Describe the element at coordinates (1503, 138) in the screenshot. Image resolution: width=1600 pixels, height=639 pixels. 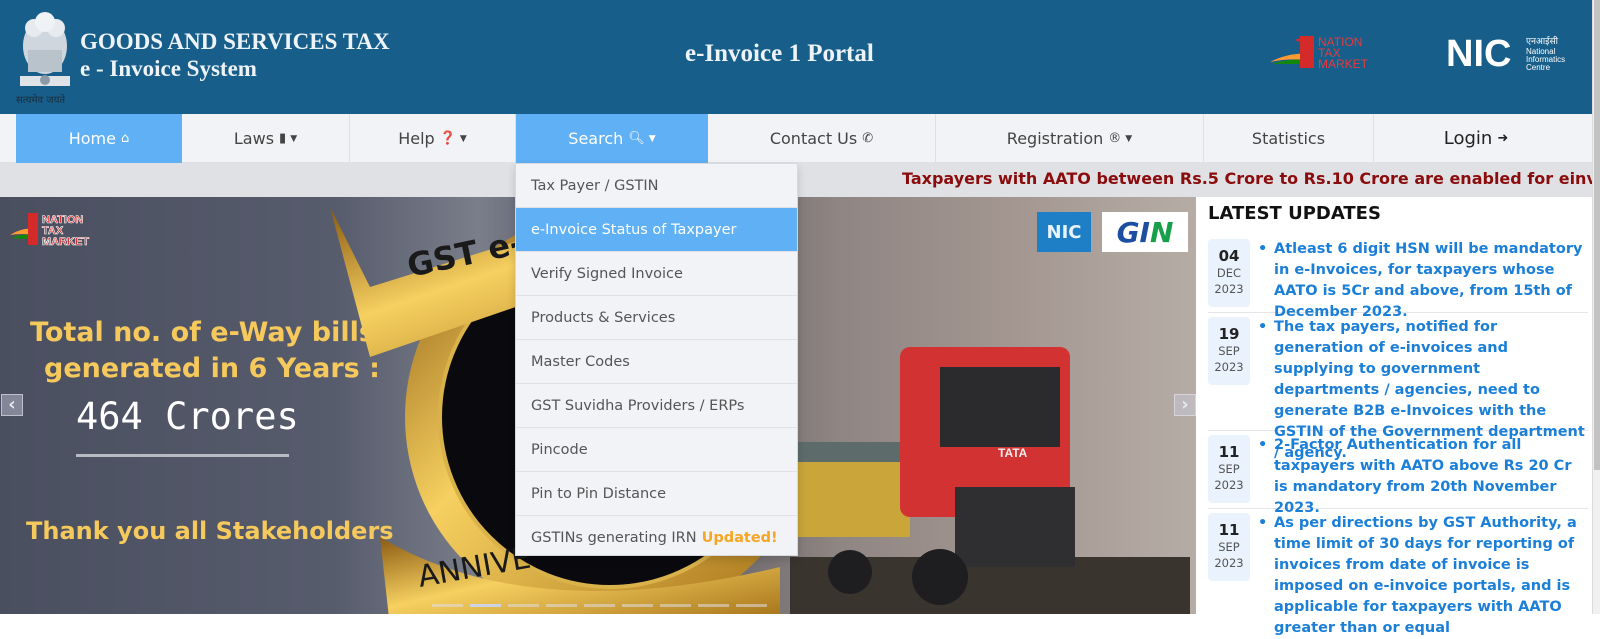
I see `sign-in-icon: ➜` at that location.